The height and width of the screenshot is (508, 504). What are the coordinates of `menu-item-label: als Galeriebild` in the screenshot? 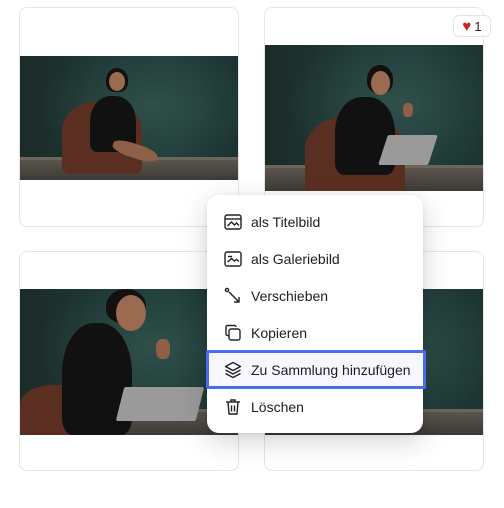 It's located at (295, 258).